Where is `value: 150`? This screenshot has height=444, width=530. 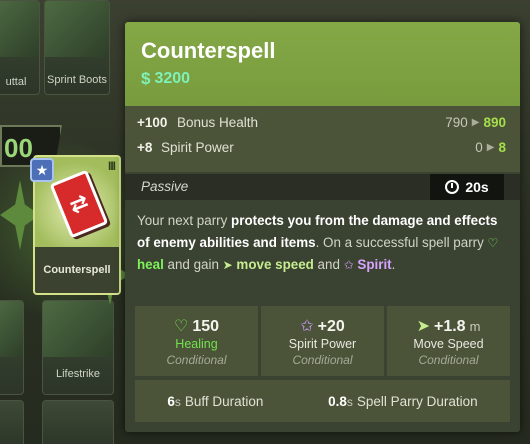
value: 150 is located at coordinates (206, 326).